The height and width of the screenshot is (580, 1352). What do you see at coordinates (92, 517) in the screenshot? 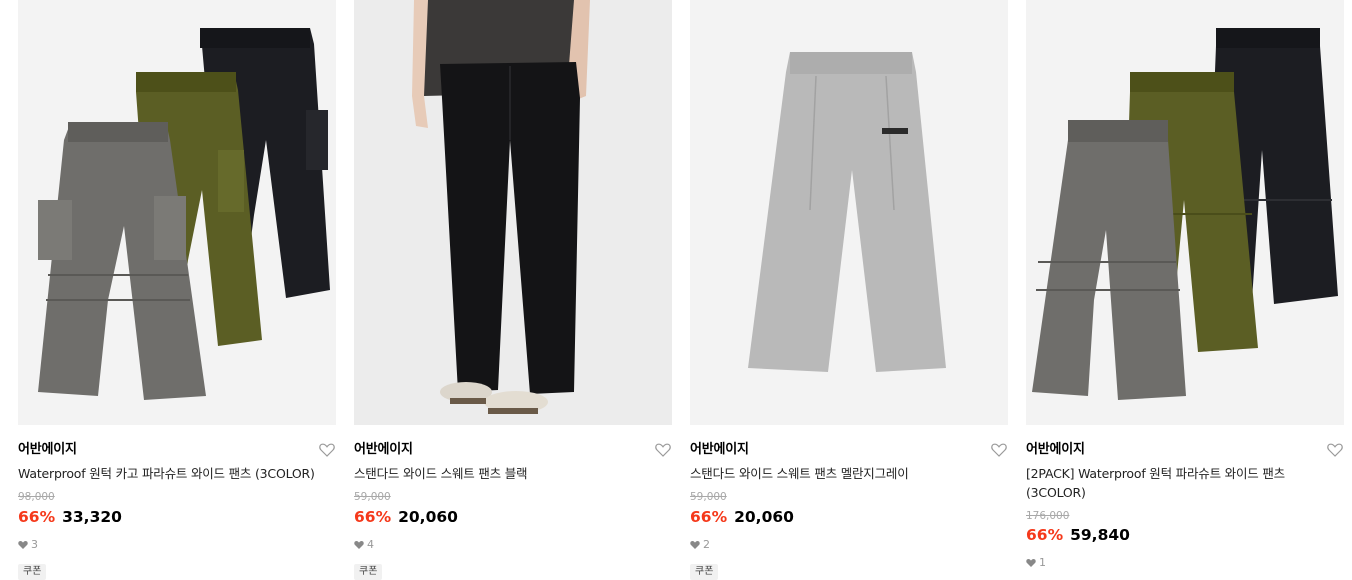
I see `sale-price: 33,320` at bounding box center [92, 517].